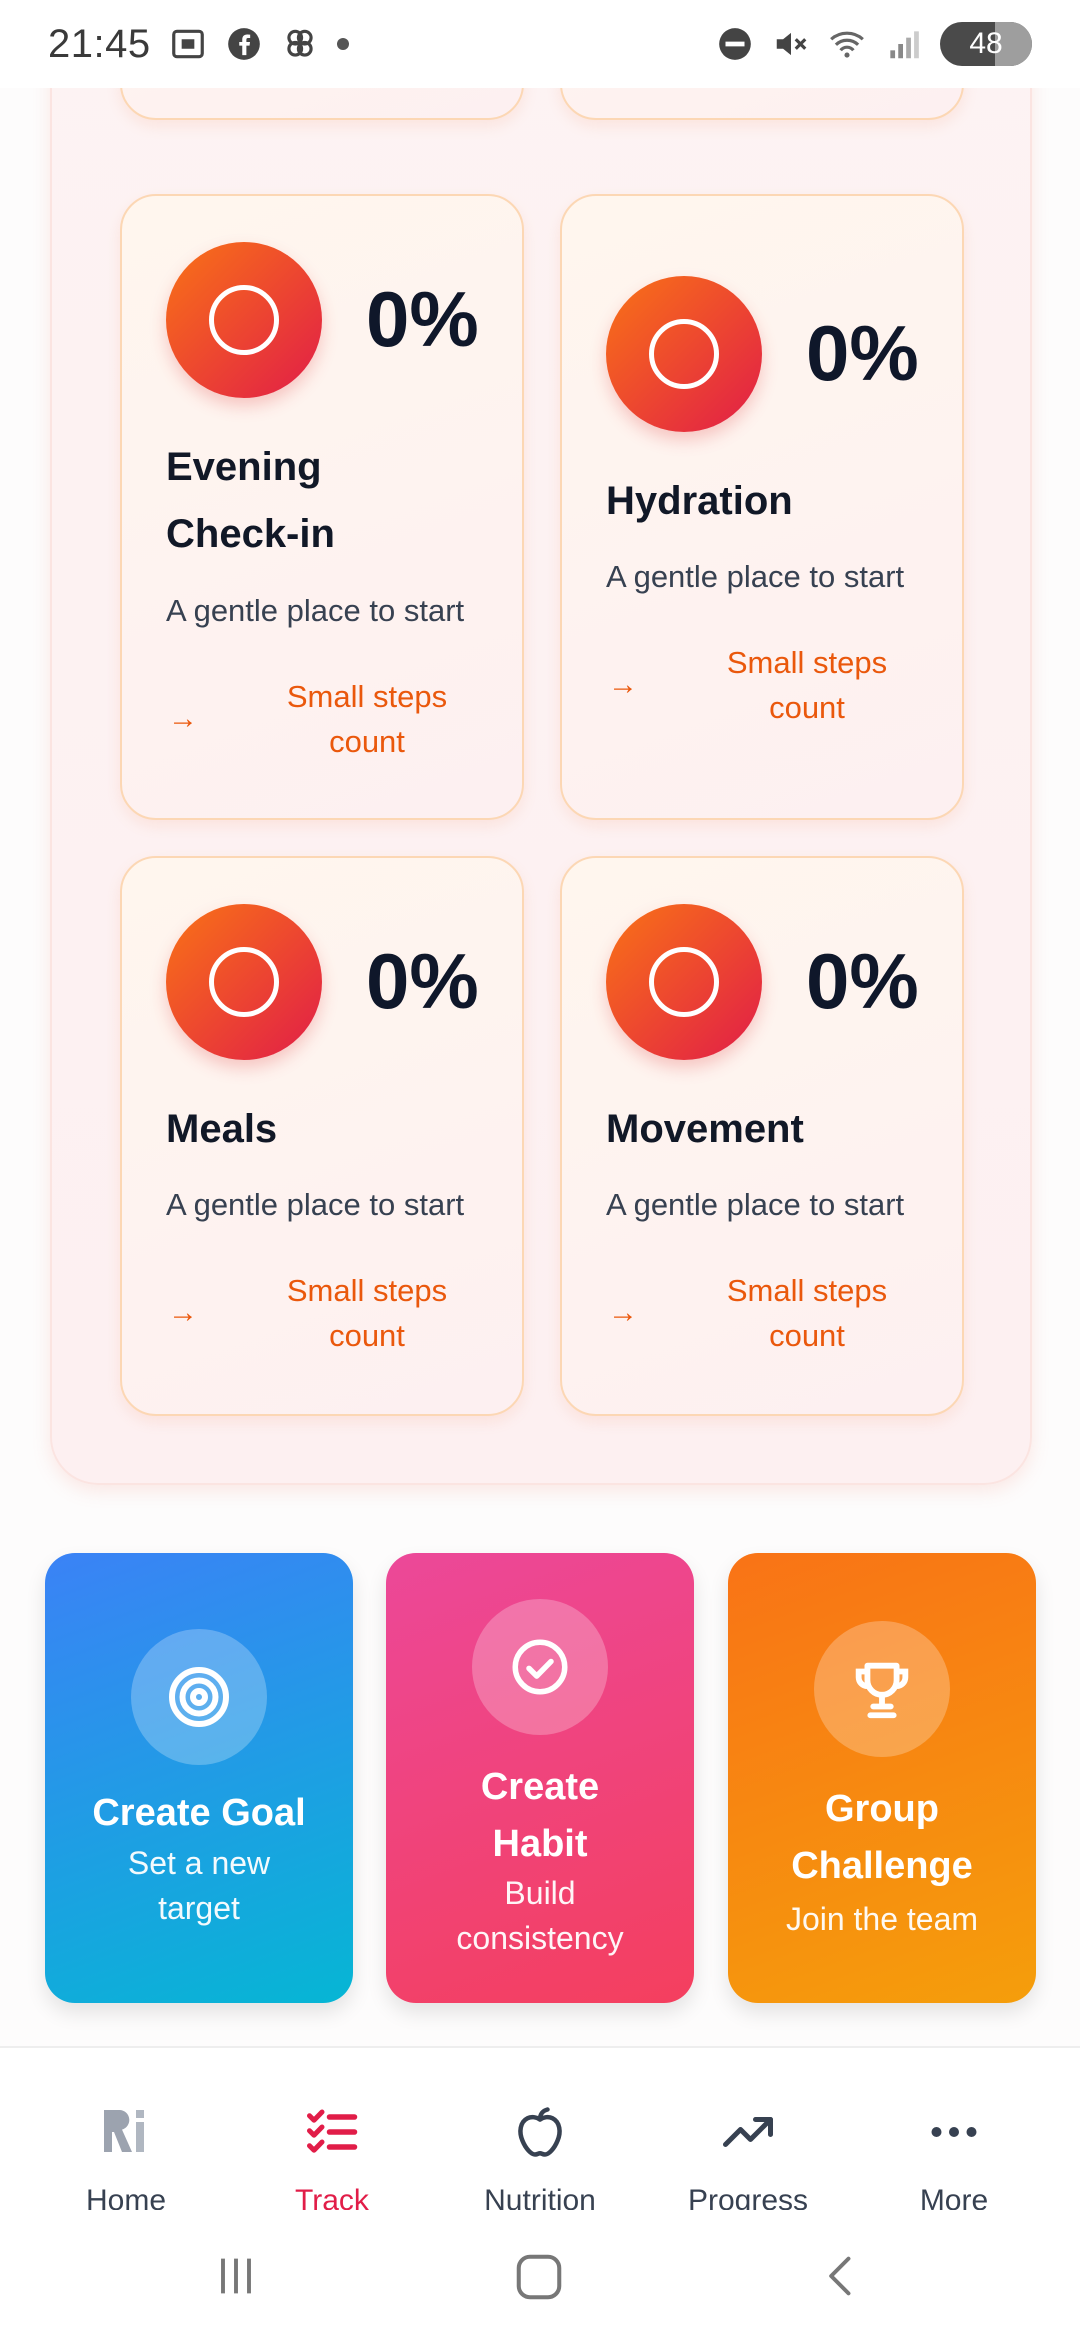 The height and width of the screenshot is (2340, 1080). I want to click on create-goal-button: Create Goal Set a new target, so click(199, 1778).